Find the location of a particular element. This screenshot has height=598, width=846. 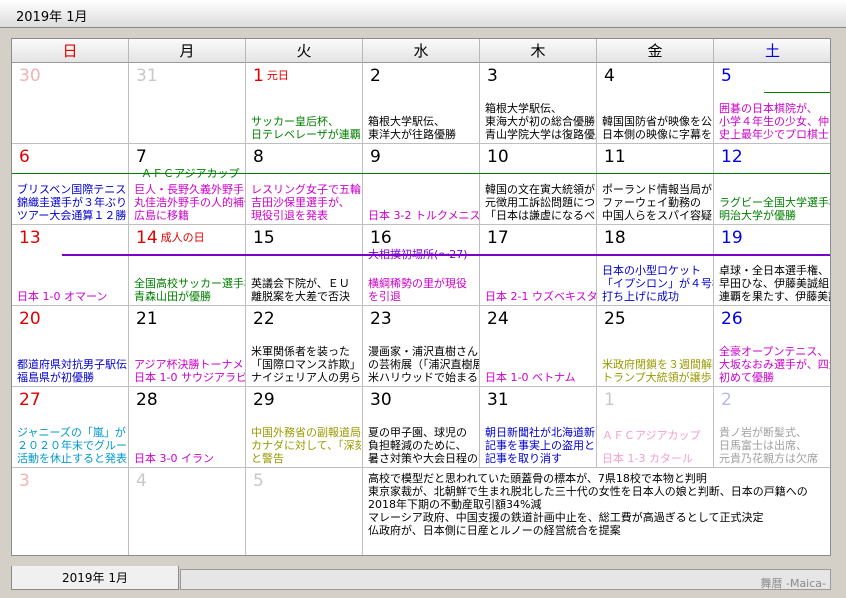

day-number: 27 is located at coordinates (30, 400).